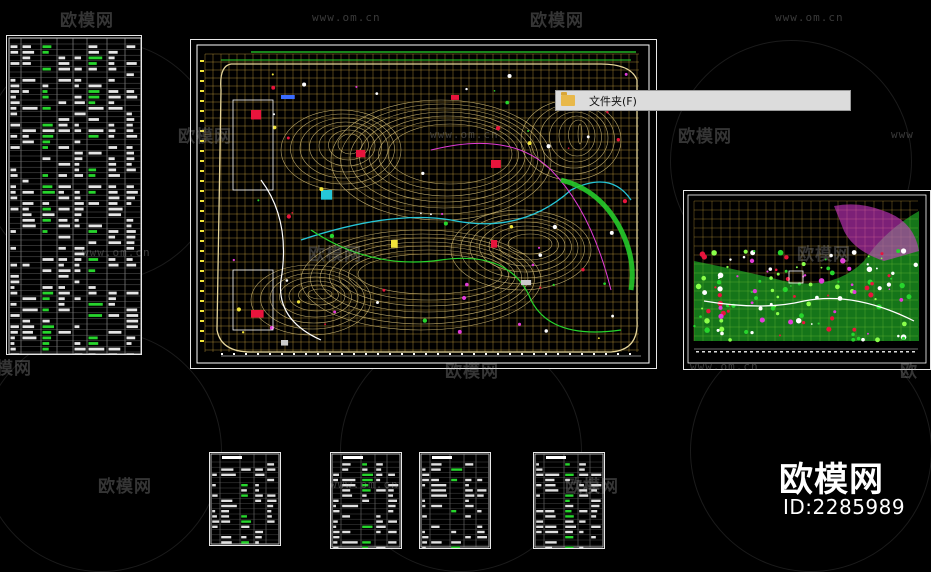 This screenshot has height=572, width=931. I want to click on legend-table-drawing, so click(366, 500).